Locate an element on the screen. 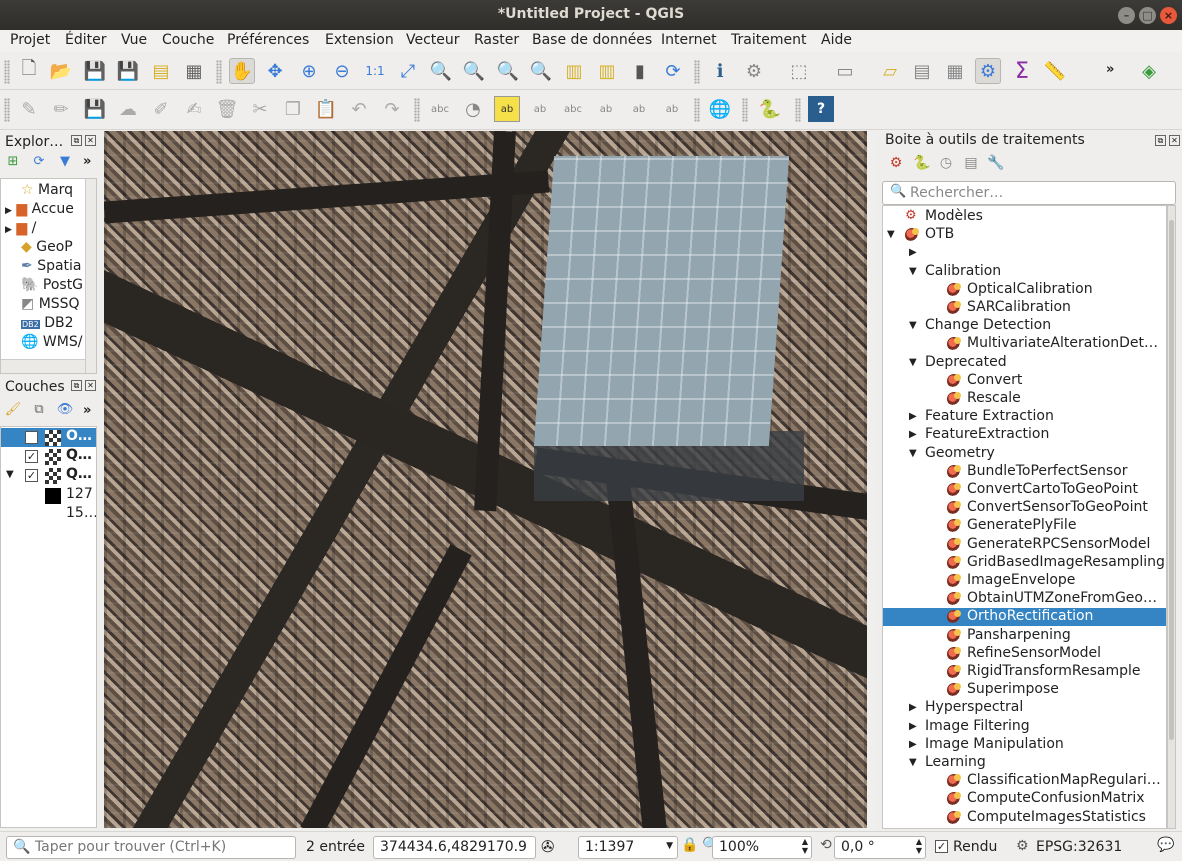  algorithm-item: ComputeConfusionMatrix is located at coordinates (1024, 799).